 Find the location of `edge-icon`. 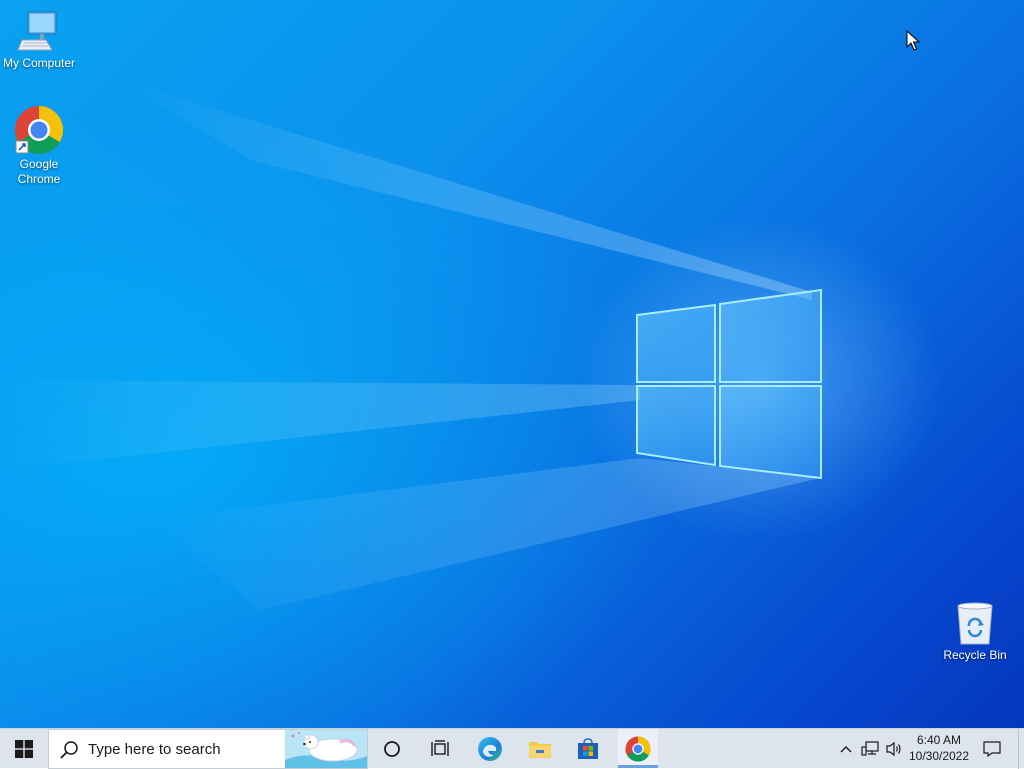

edge-icon is located at coordinates (490, 749).